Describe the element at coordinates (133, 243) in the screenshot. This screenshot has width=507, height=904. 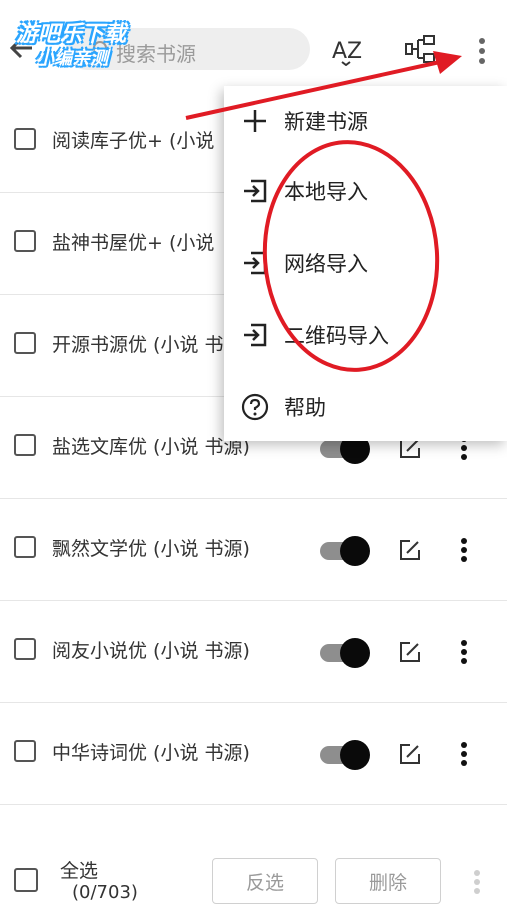
I see `source-name: 盐神书屋优+ (小说` at that location.